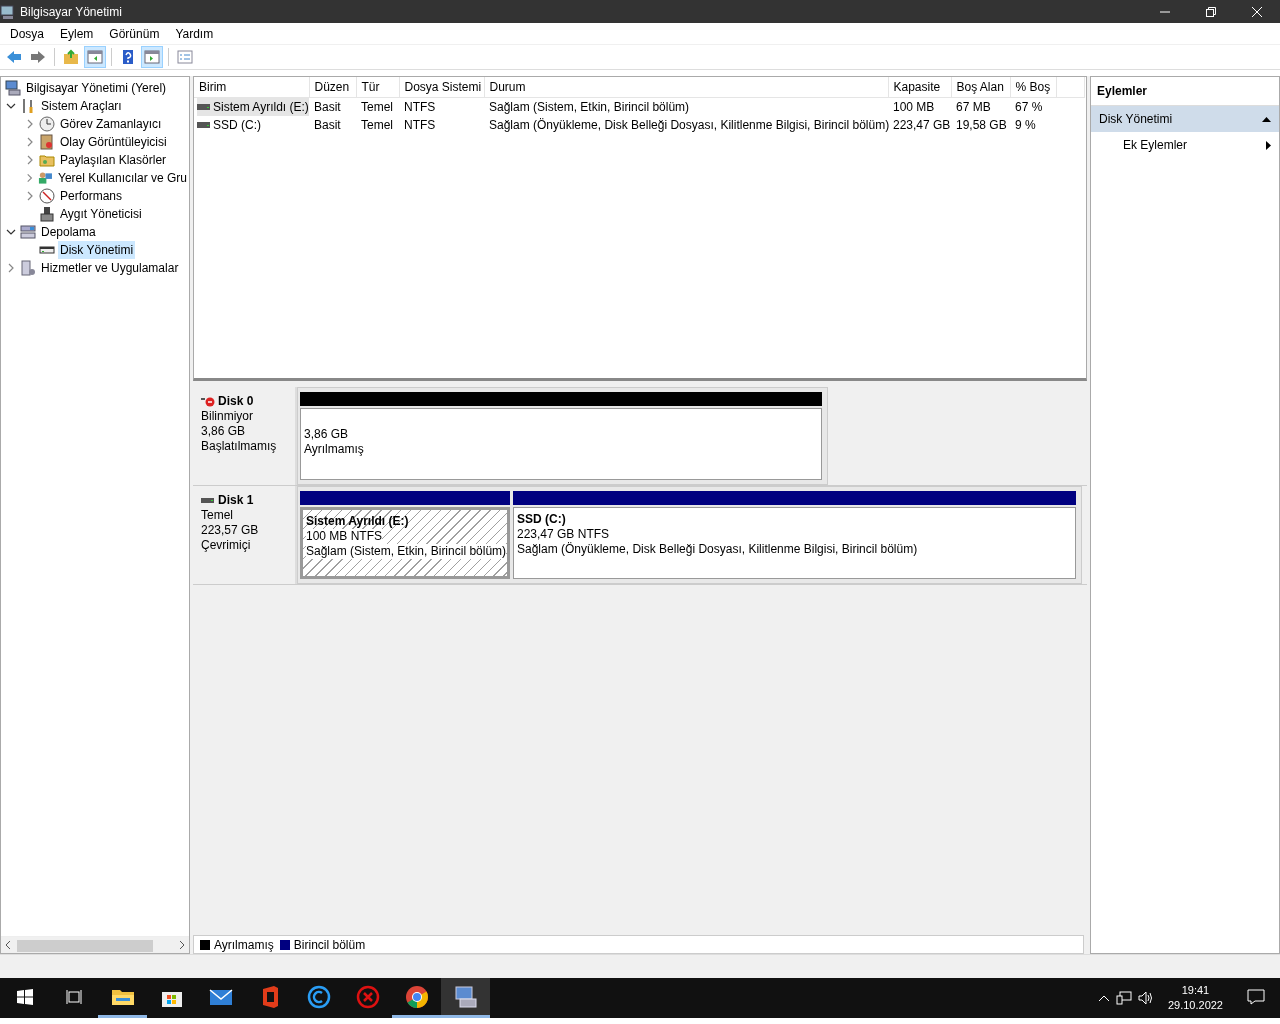 The width and height of the screenshot is (1280, 1024). Describe the element at coordinates (406, 551) in the screenshot. I see `partition-info: Sağlam (Sistem, Etkin, Birincil bölüm)` at that location.